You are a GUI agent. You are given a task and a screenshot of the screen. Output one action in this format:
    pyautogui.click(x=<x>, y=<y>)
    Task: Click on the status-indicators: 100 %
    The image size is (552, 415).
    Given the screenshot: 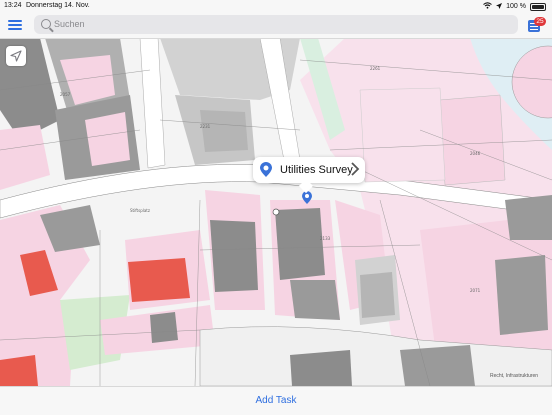 What is the action you would take?
    pyautogui.click(x=514, y=6)
    